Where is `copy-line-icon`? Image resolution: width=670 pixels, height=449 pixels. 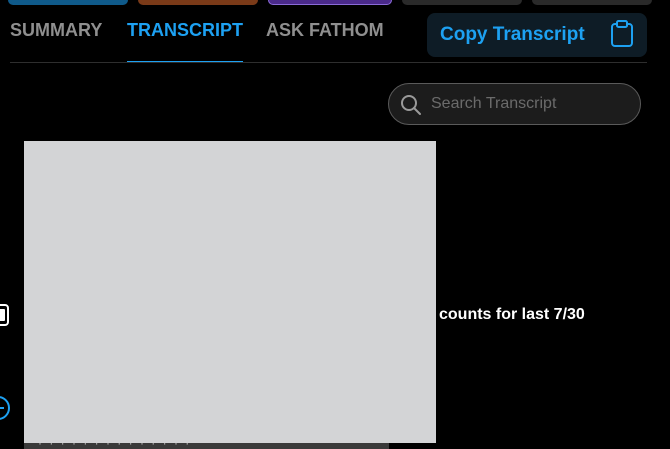
copy-line-icon is located at coordinates (5, 315).